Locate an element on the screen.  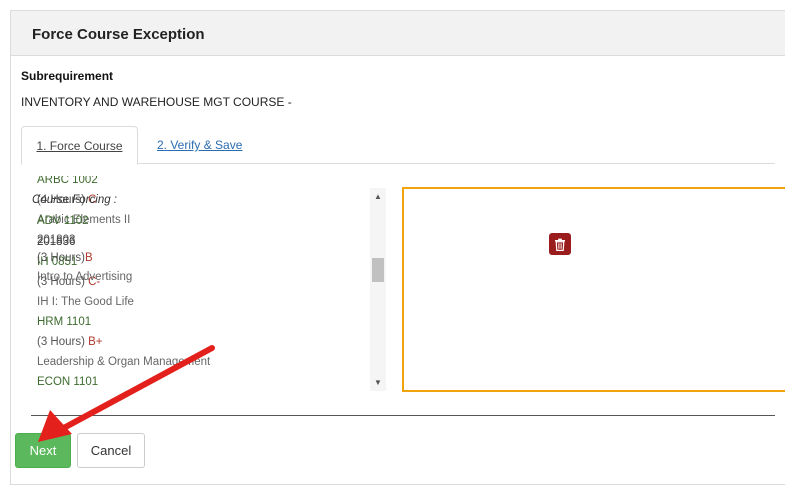
scroll-up-icon: ▲ is located at coordinates (378, 196).